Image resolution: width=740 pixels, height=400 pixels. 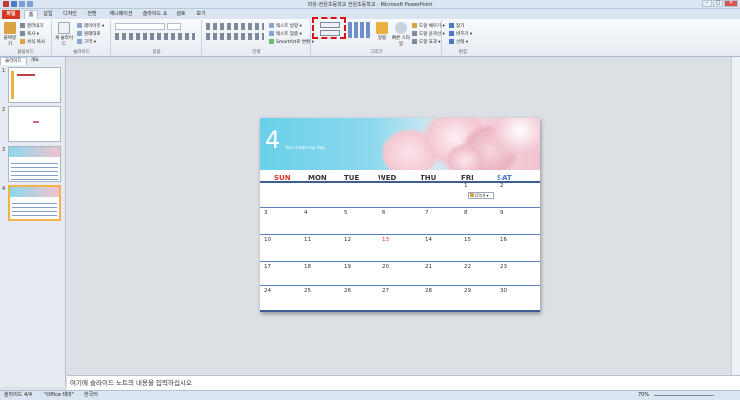 I want to click on select-button: 선택 ▾, so click(x=458, y=41).